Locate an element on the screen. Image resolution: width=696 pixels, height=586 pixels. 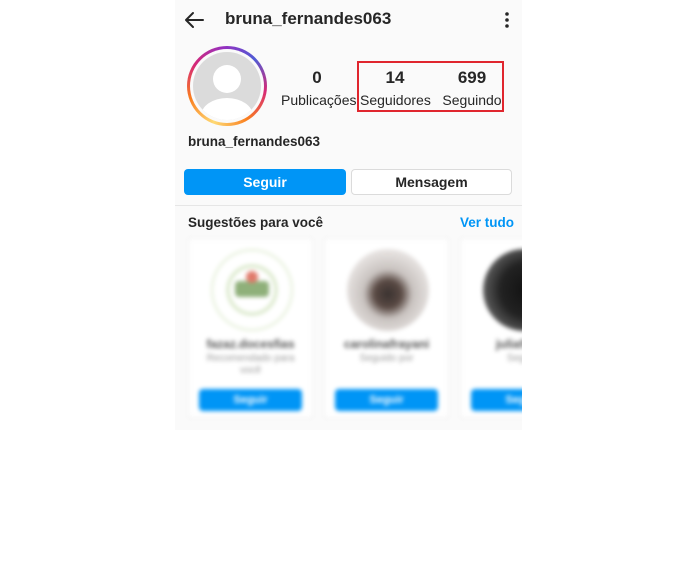
more-vertical-icon is located at coordinates (507, 20).